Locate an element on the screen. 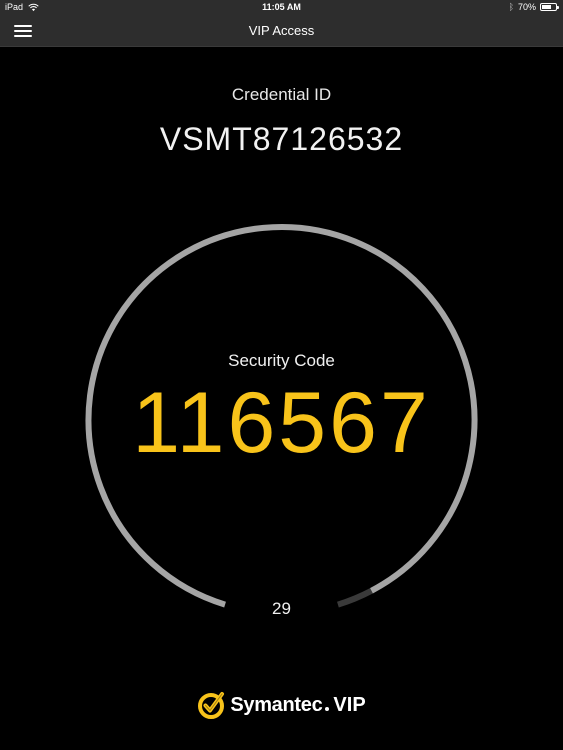 The width and height of the screenshot is (563, 750). security-code-label: Security Code is located at coordinates (281, 360).